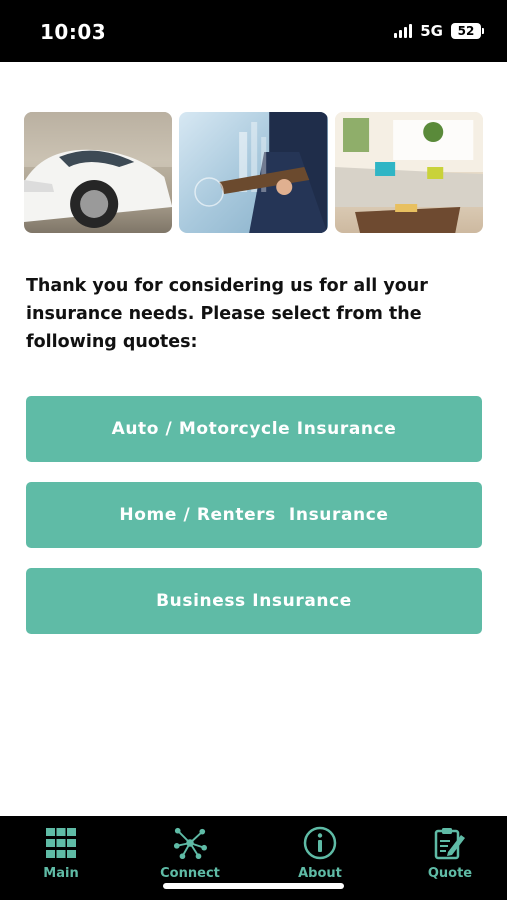 This screenshot has height=900, width=507. Describe the element at coordinates (408, 172) in the screenshot. I see `living-room-image` at that location.